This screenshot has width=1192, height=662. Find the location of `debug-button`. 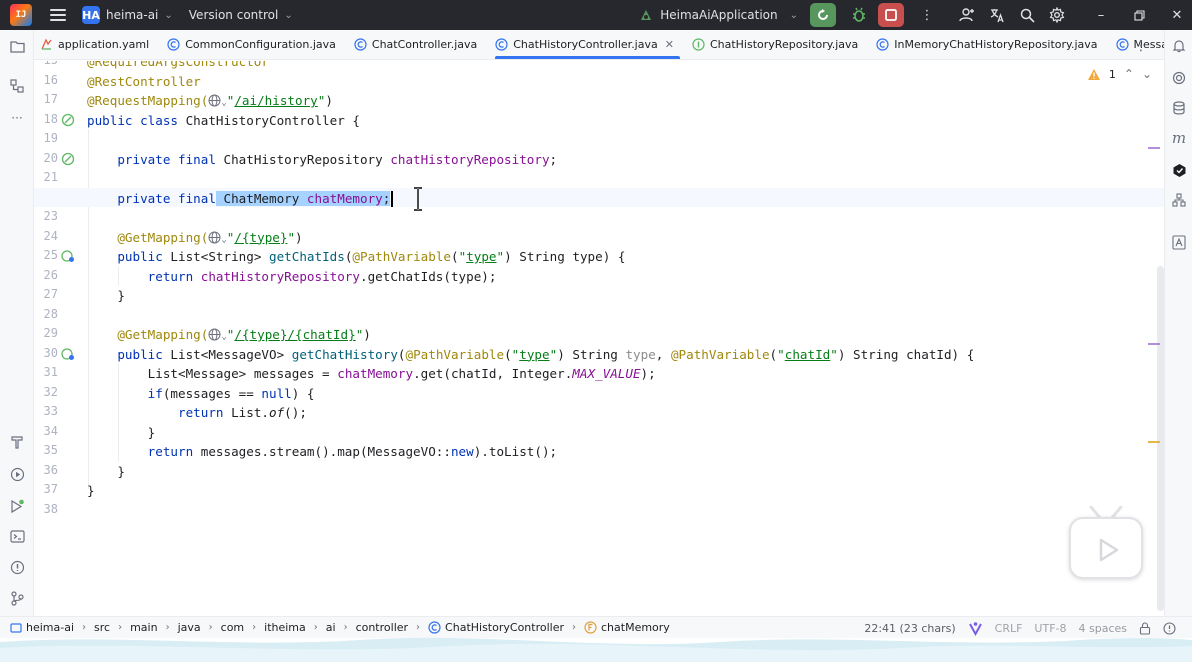

debug-button is located at coordinates (859, 15).